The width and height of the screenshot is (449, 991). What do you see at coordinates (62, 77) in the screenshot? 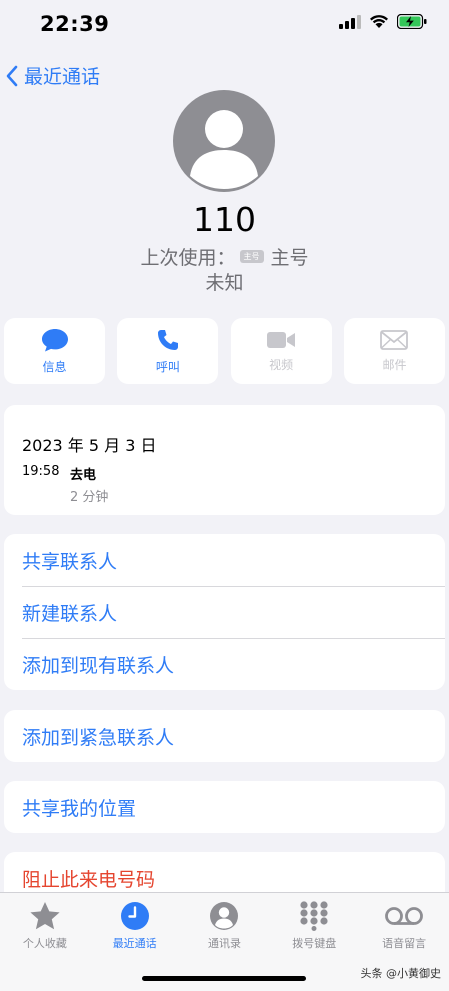
I see `back-label: 最近通话` at bounding box center [62, 77].